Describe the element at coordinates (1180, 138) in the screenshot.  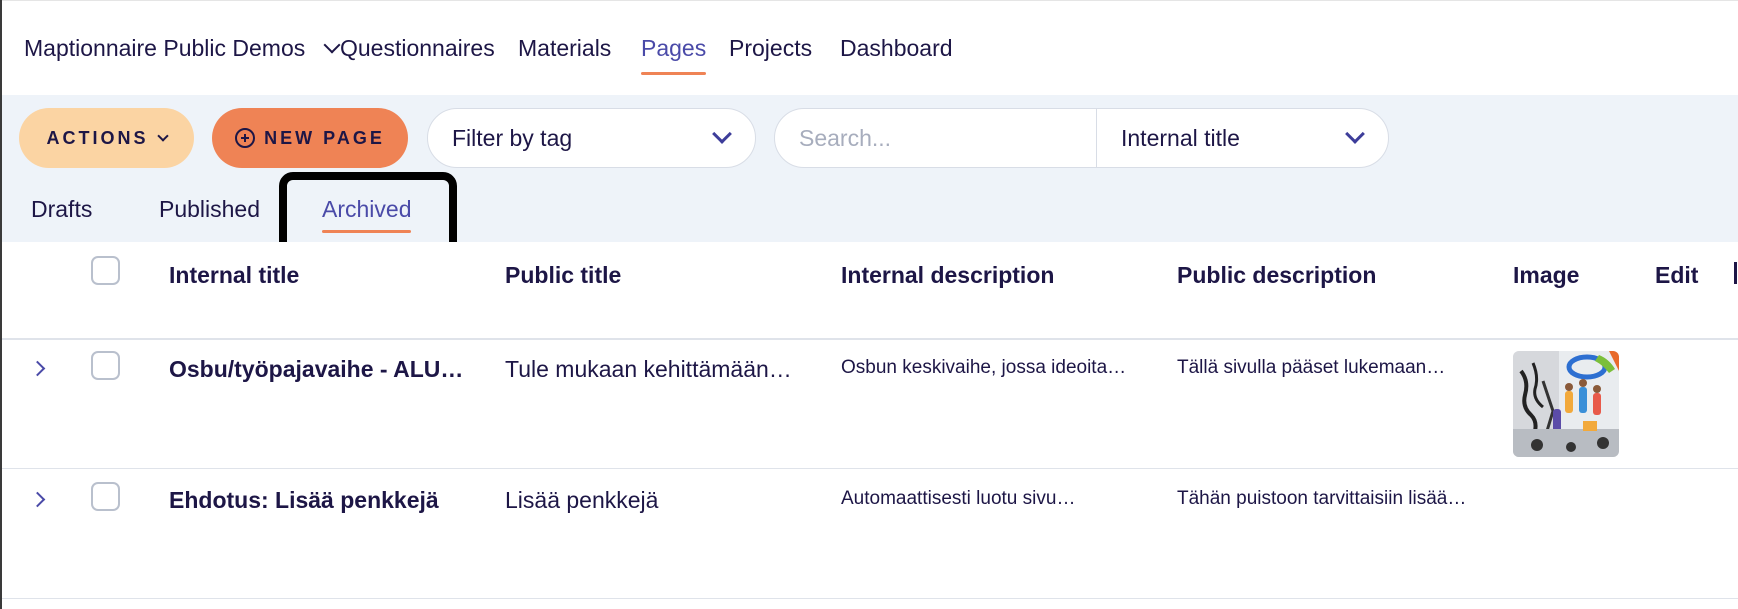
I see `search-field-select: Internal title` at that location.